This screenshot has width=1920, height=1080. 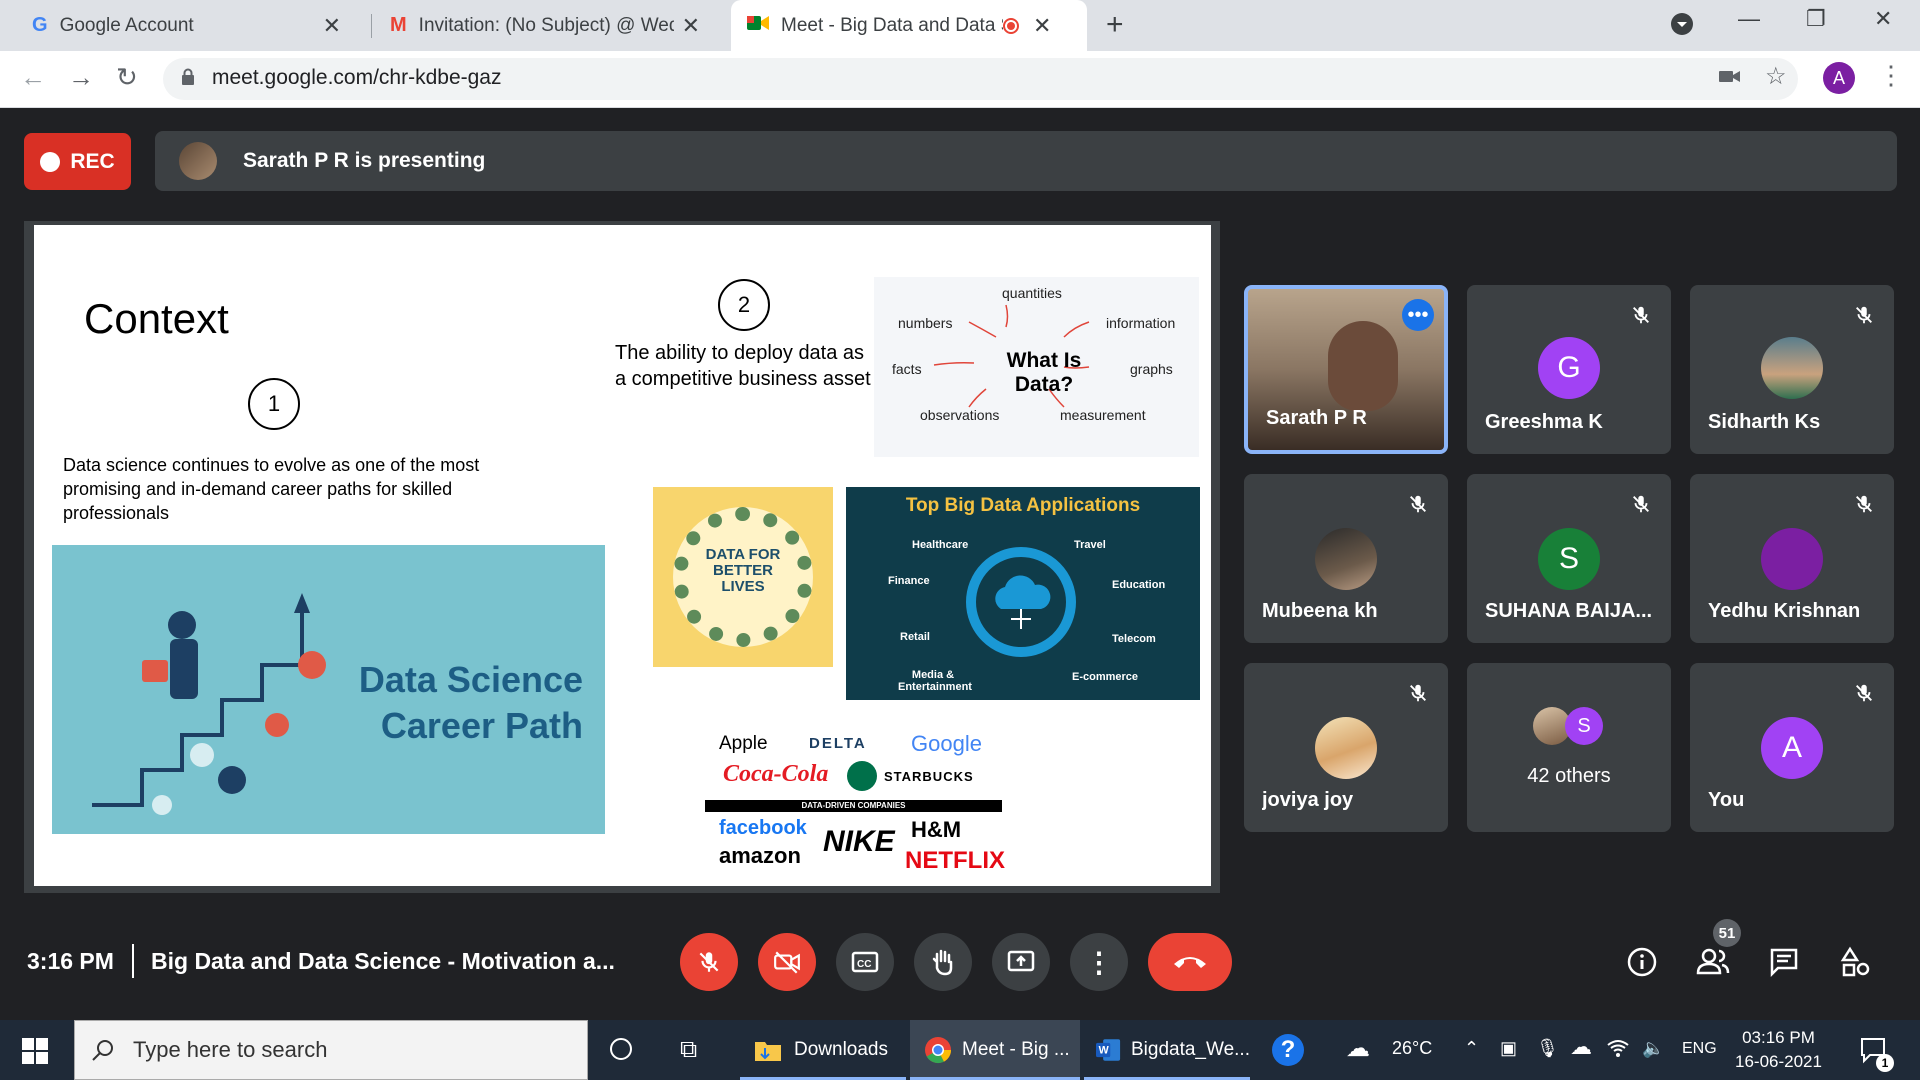 I want to click on bda-label: Education, so click(x=1139, y=585).